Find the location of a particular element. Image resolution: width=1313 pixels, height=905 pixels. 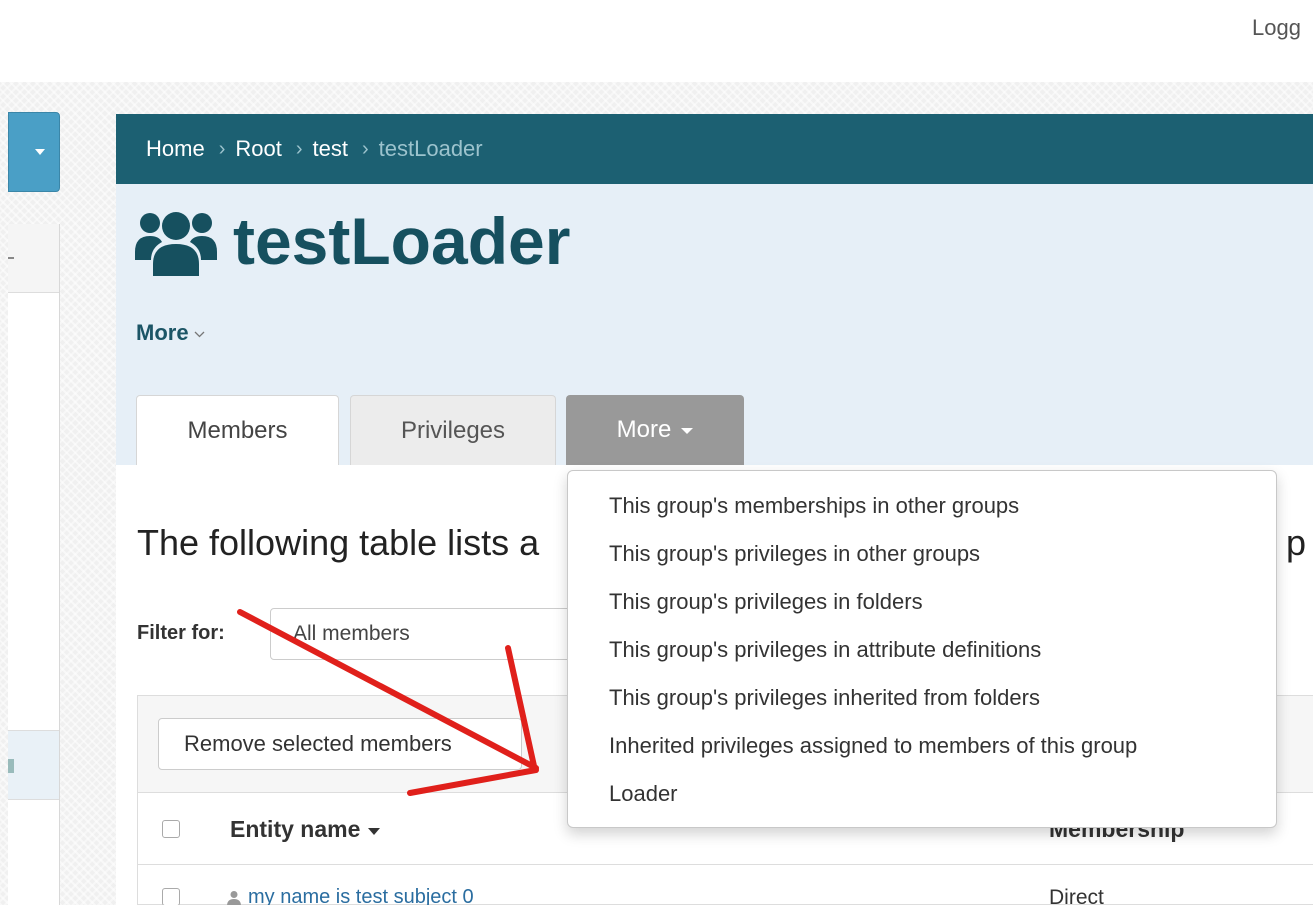

menu-item-loader: Loader is located at coordinates (922, 795).